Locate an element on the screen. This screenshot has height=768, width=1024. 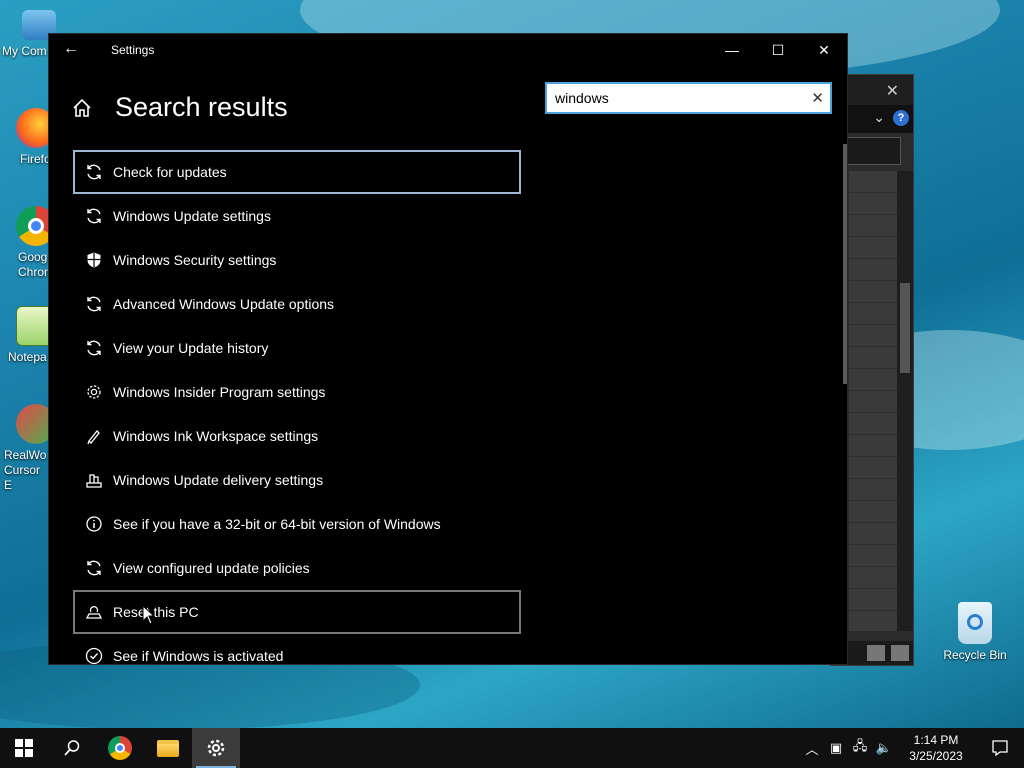
pen-icon is located at coordinates (94, 436).